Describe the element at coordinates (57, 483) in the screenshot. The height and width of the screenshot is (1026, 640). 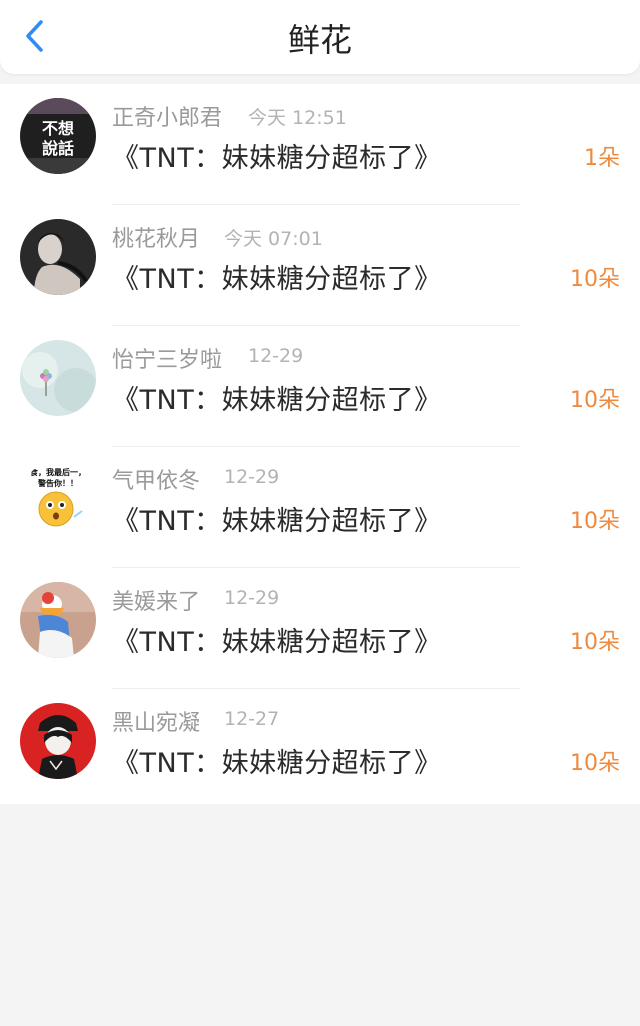
I see `avatar-text-2: 警告你！！` at that location.